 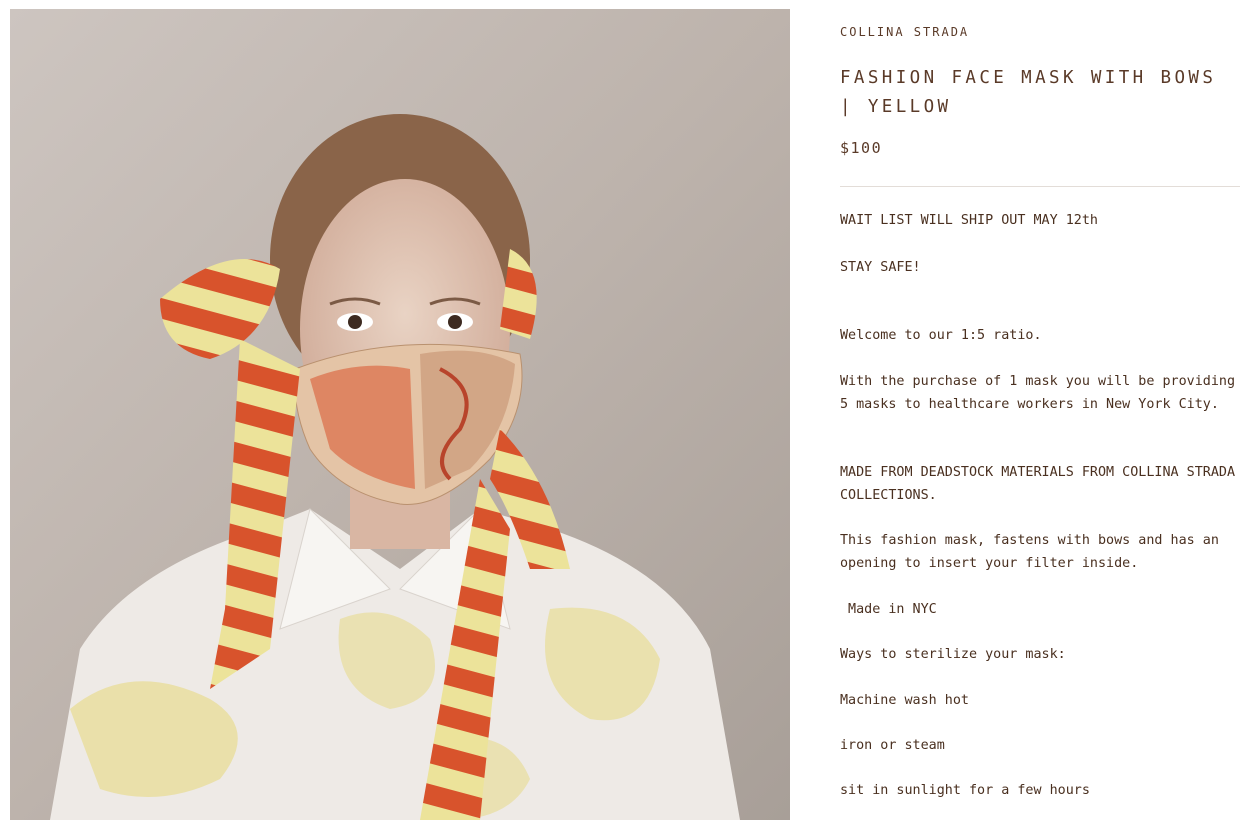 I want to click on description-line: WAIT LIST WILL SHIP OUT MAY 12th, so click(x=969, y=220).